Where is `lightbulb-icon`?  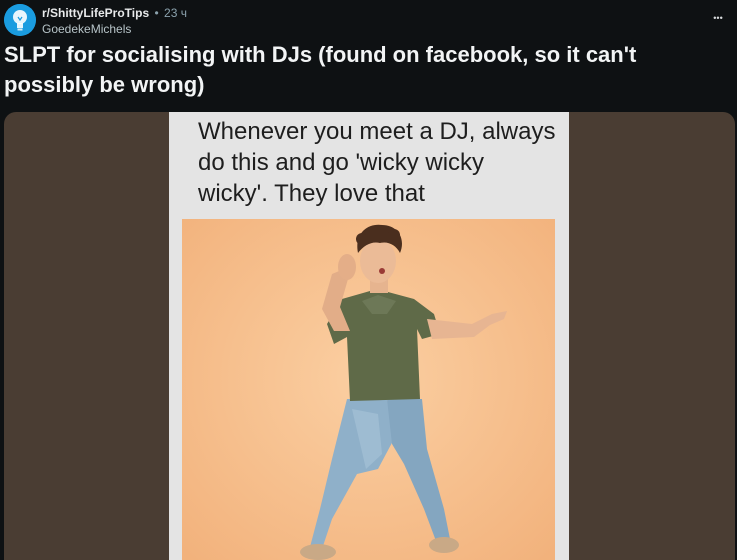 lightbulb-icon is located at coordinates (20, 20).